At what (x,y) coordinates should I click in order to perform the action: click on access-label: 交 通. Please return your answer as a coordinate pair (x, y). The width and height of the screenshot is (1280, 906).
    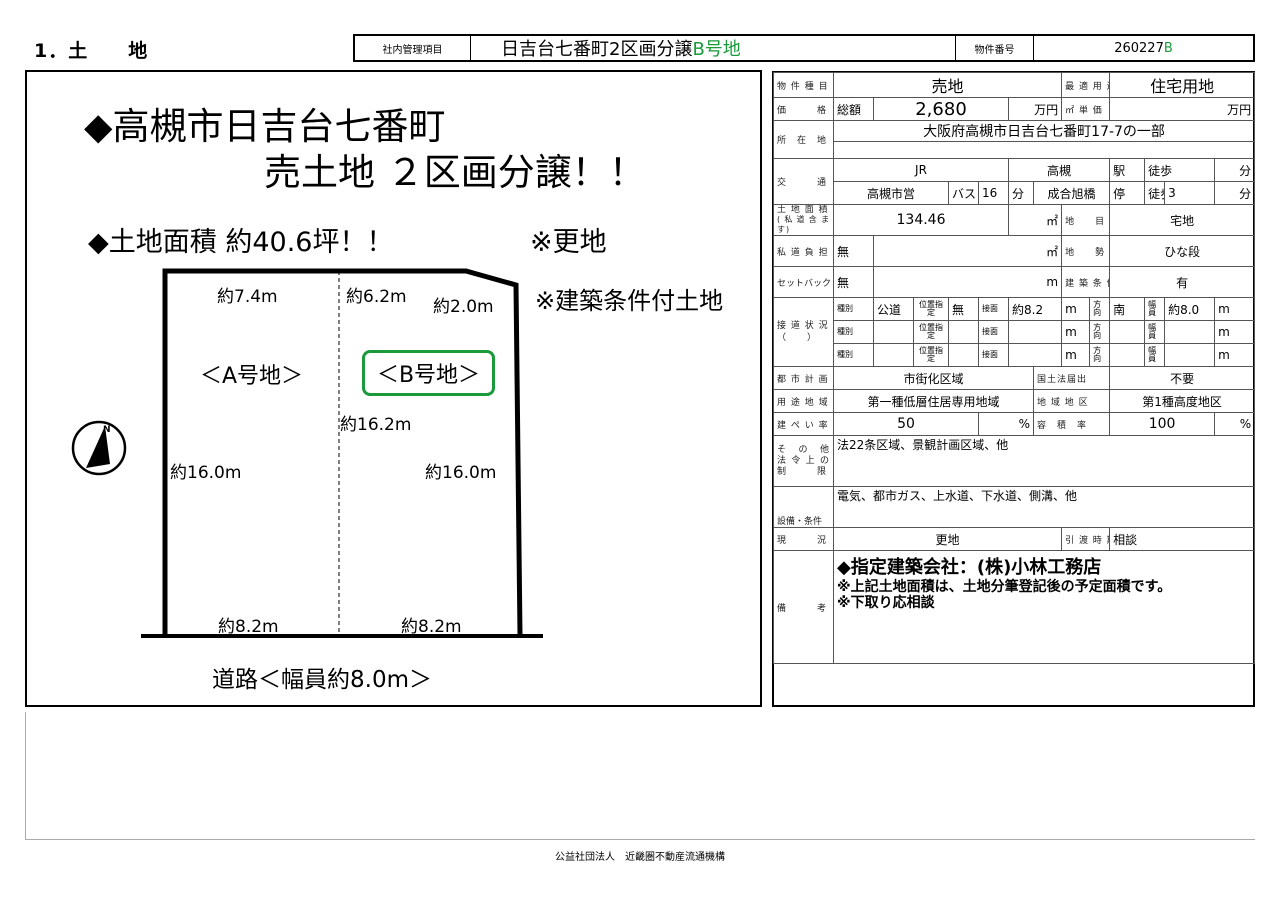
    Looking at the image, I should click on (803, 181).